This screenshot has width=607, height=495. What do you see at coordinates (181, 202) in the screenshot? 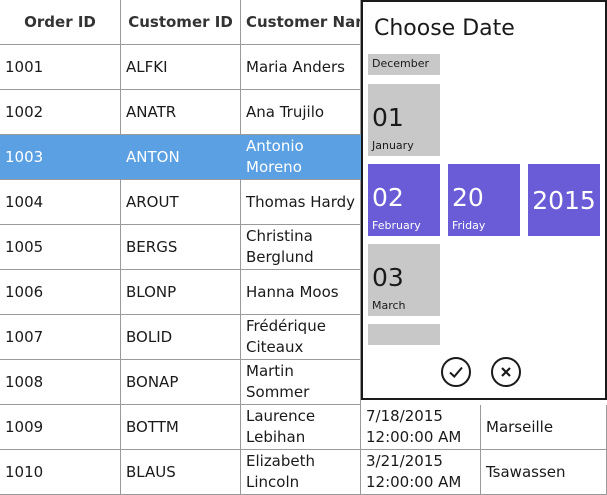
I see `customer-id-cell: AROUT` at bounding box center [181, 202].